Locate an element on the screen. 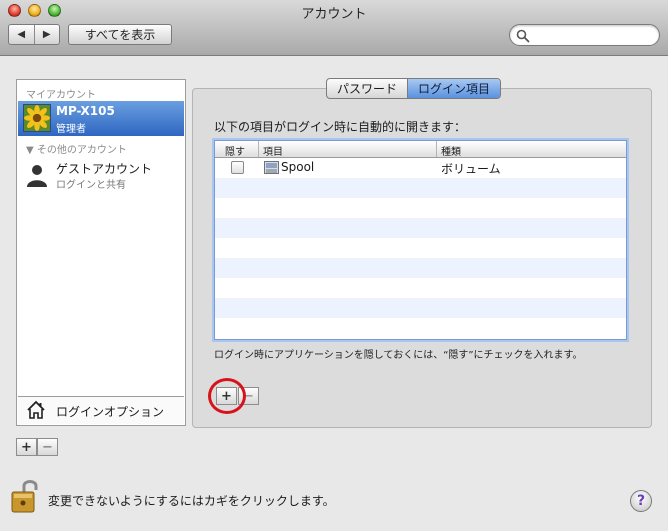 The height and width of the screenshot is (531, 668). guest-account-name: ゲストアカウント is located at coordinates (104, 169).